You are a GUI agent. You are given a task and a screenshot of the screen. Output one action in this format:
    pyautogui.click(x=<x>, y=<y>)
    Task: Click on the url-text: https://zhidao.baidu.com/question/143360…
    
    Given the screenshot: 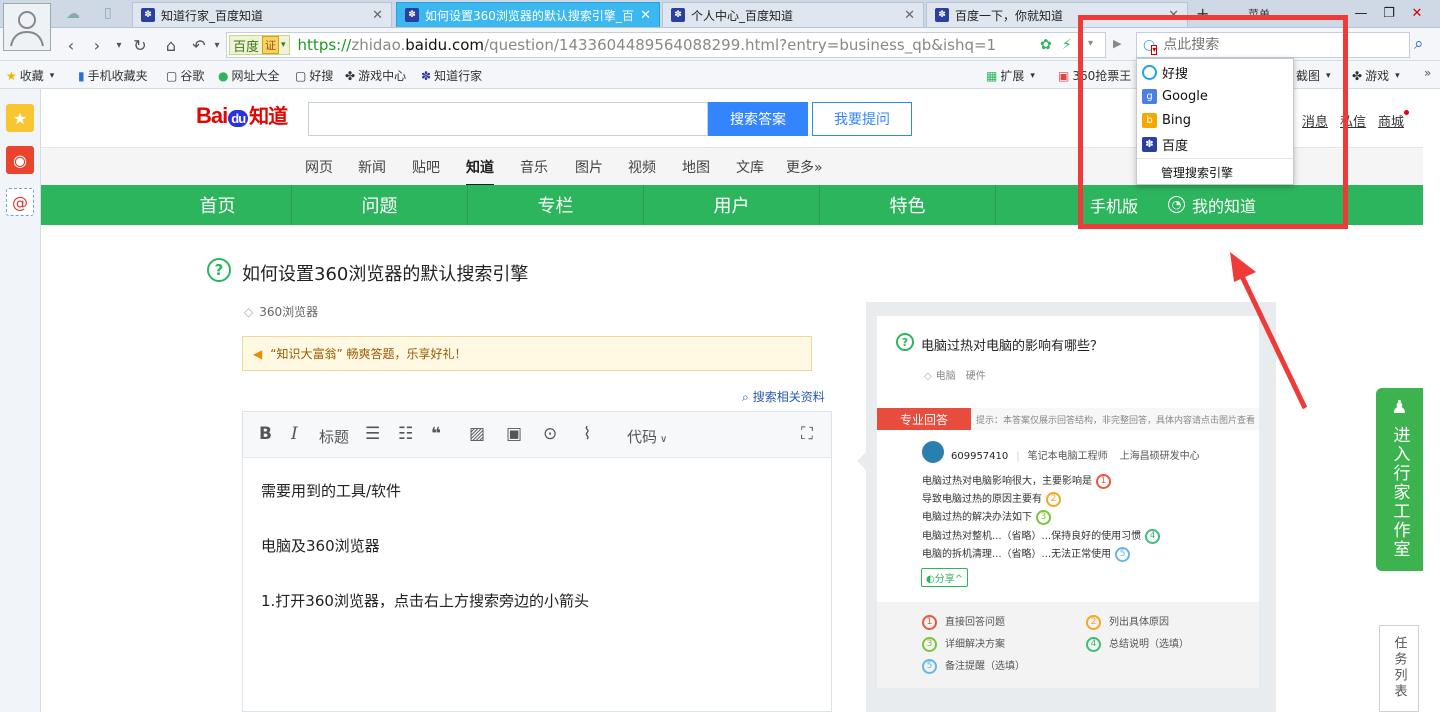 What is the action you would take?
    pyautogui.click(x=647, y=45)
    